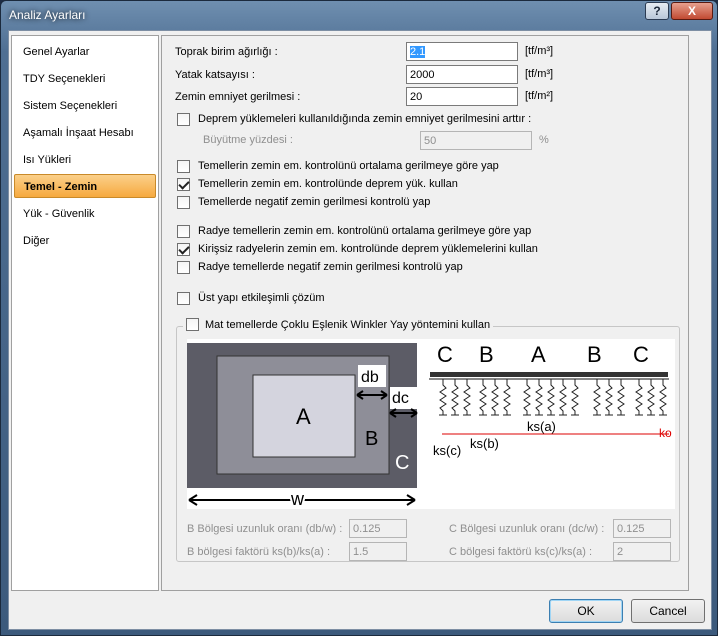 Image resolution: width=718 pixels, height=636 pixels. Describe the element at coordinates (359, 15) in the screenshot. I see `title-bar: Analiz Ayarları ? X` at that location.